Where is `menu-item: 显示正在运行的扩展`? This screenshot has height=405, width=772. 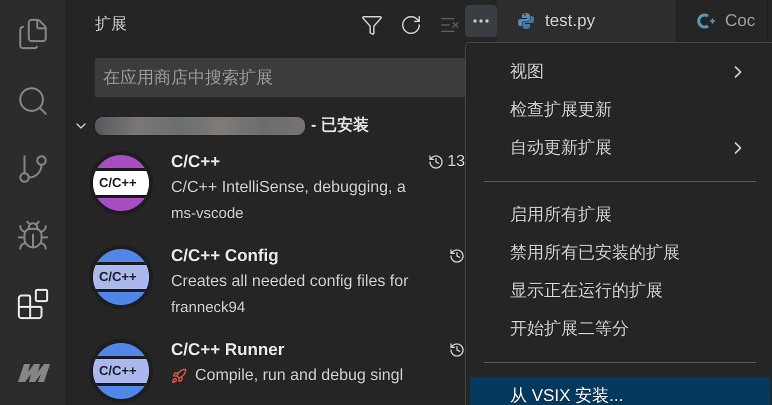 menu-item: 显示正在运行的扩展 is located at coordinates (620, 291).